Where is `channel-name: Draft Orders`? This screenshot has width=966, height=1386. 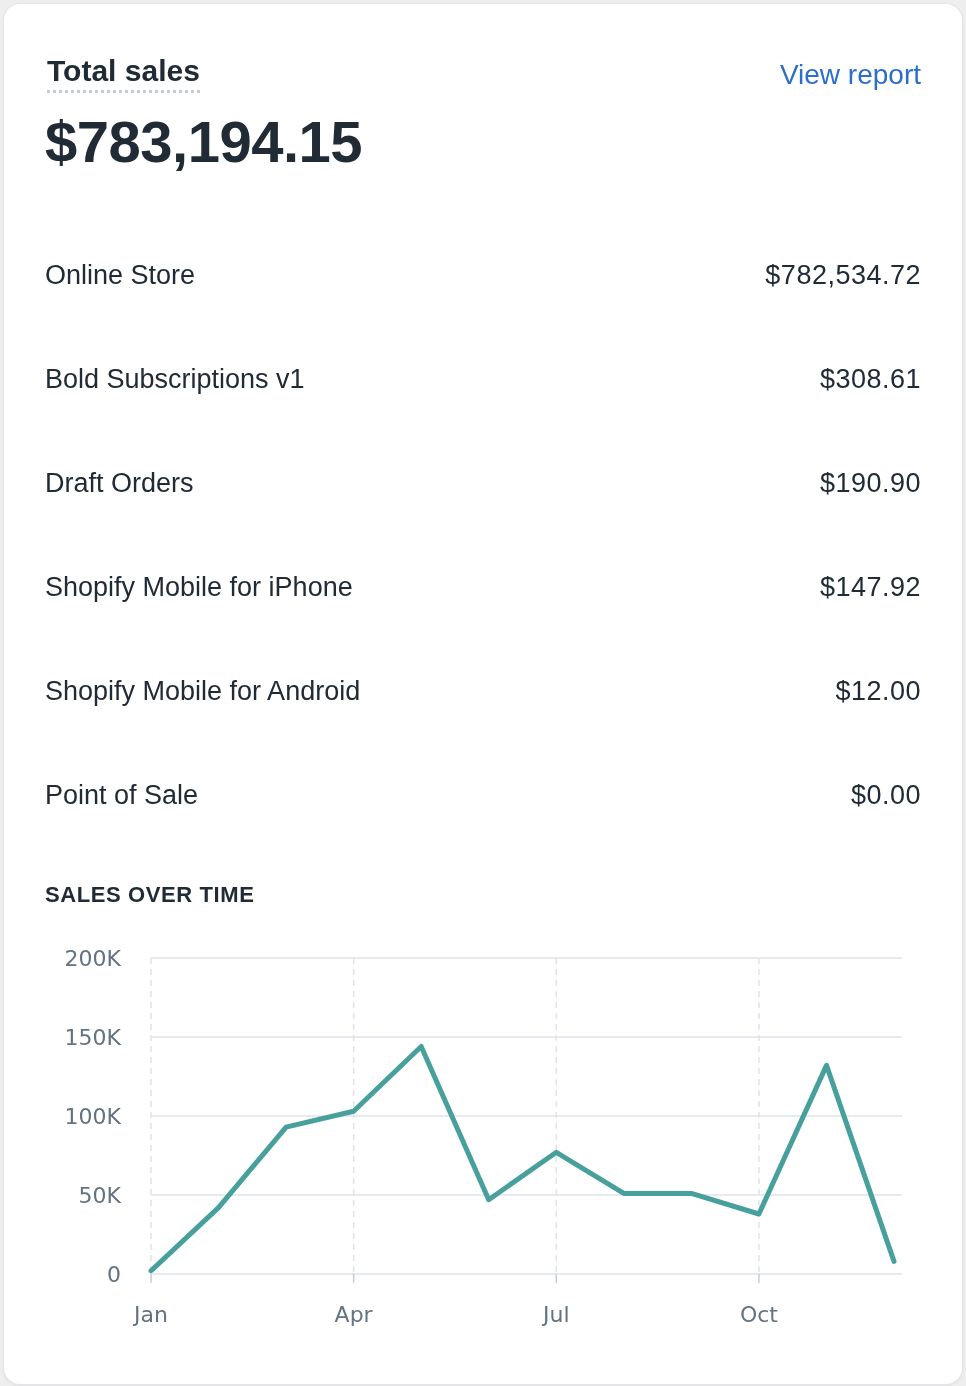 channel-name: Draft Orders is located at coordinates (119, 483).